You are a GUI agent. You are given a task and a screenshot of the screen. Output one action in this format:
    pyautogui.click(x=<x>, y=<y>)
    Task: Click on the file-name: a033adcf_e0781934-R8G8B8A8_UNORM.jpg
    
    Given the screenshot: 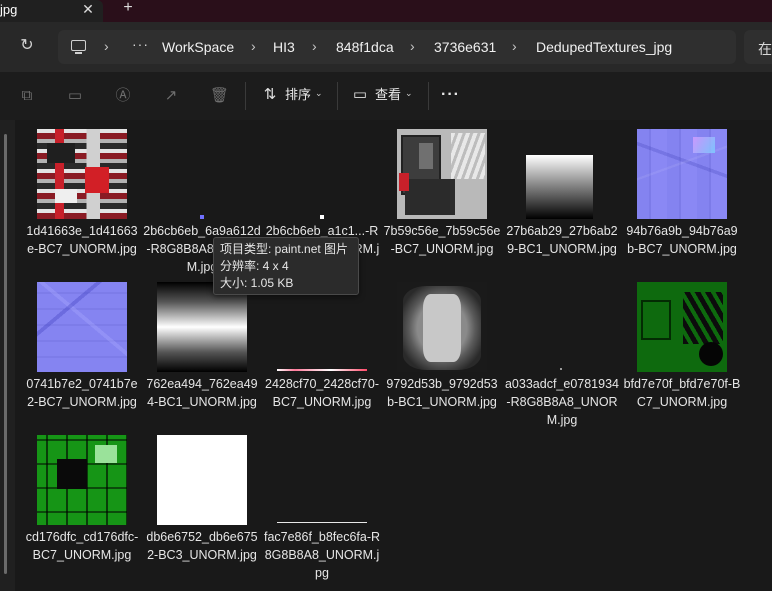 What is the action you would take?
    pyautogui.click(x=561, y=402)
    